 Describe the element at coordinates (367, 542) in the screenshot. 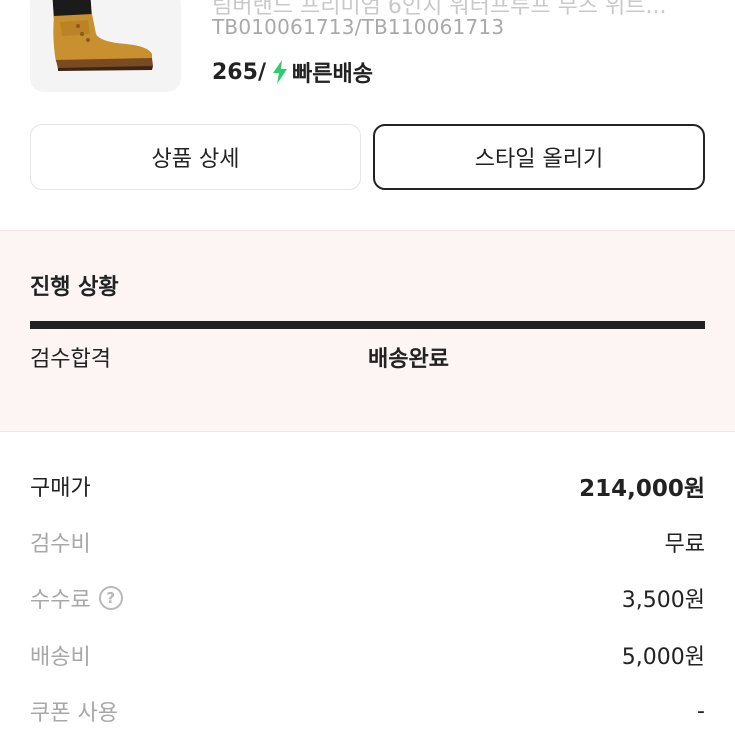

I see `inspection-fee-row: 검수비 무료` at that location.